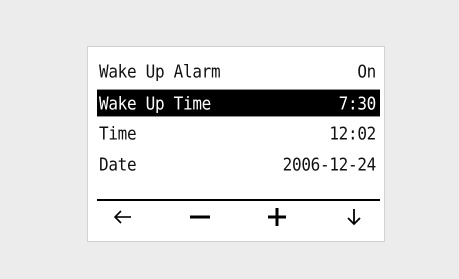 The height and width of the screenshot is (279, 459). I want to click on menu-item-date: Date 2006-12-24, so click(238, 164).